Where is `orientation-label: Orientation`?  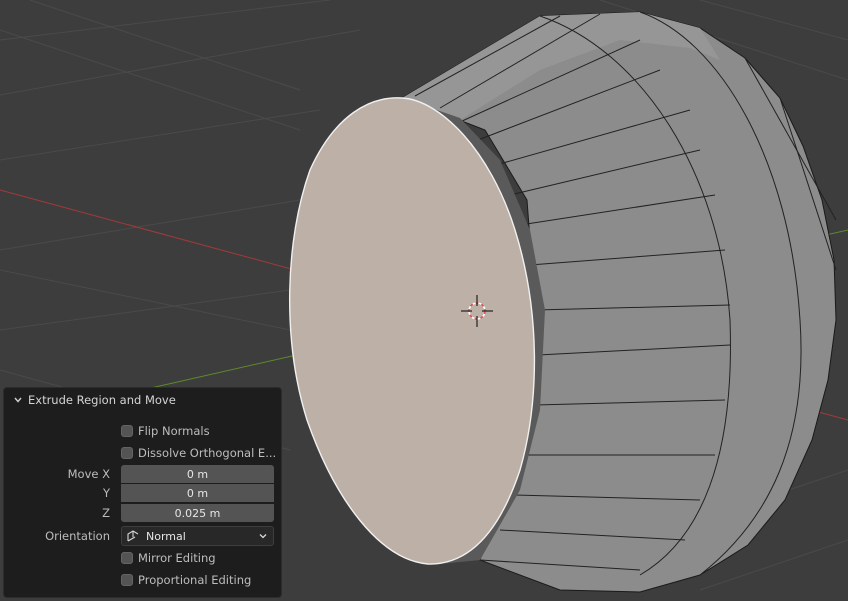
orientation-label: Orientation is located at coordinates (77, 536).